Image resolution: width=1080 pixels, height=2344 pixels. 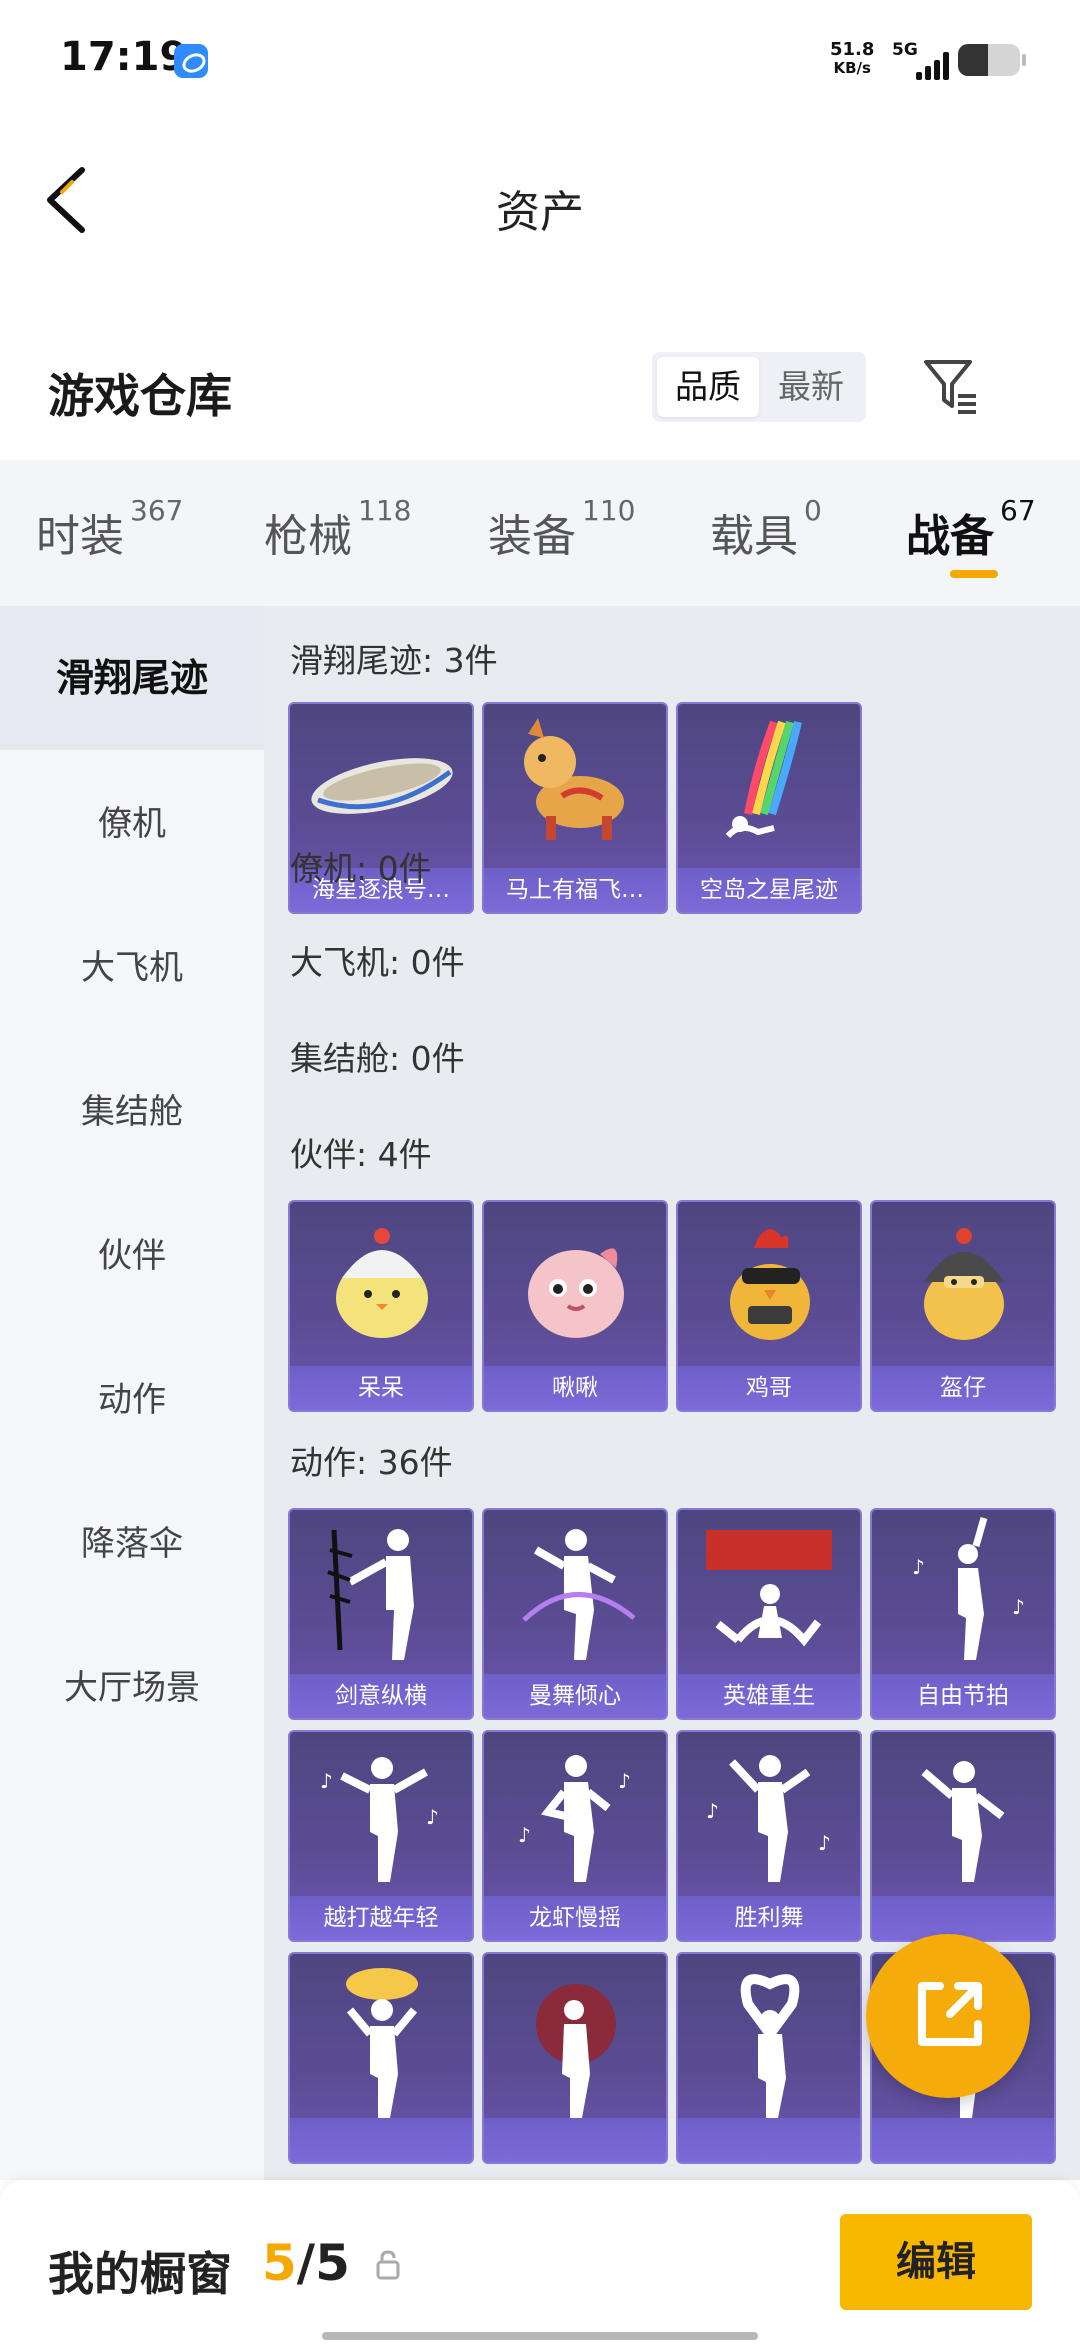 What do you see at coordinates (279, 2263) in the screenshot?
I see `showcase-count-current: 5` at bounding box center [279, 2263].